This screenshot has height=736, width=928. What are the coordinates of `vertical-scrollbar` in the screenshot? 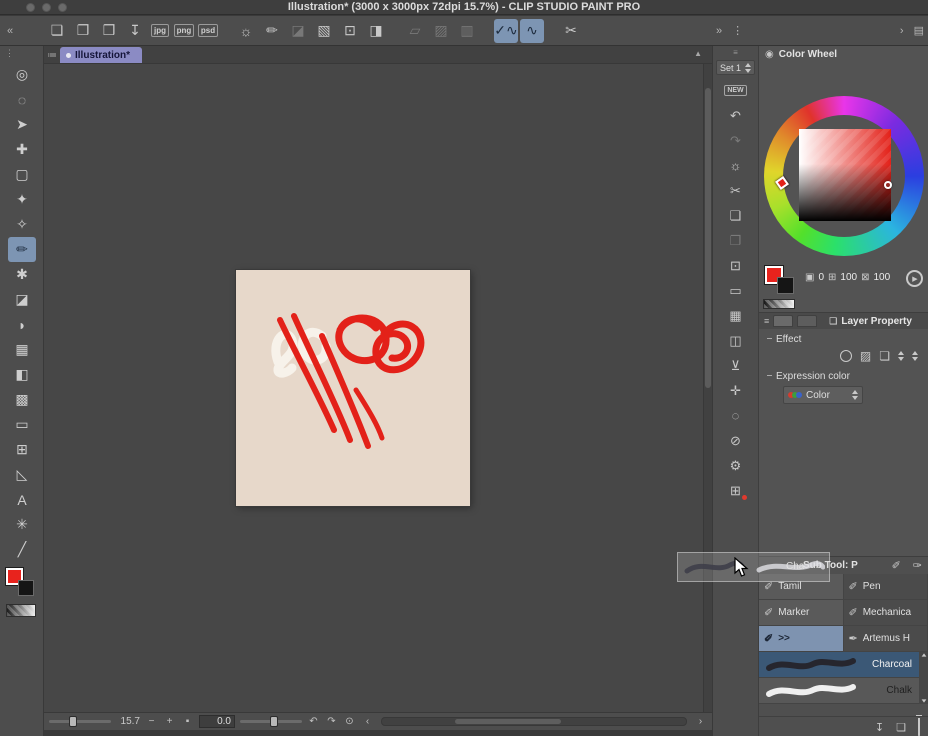 It's located at (707, 388).